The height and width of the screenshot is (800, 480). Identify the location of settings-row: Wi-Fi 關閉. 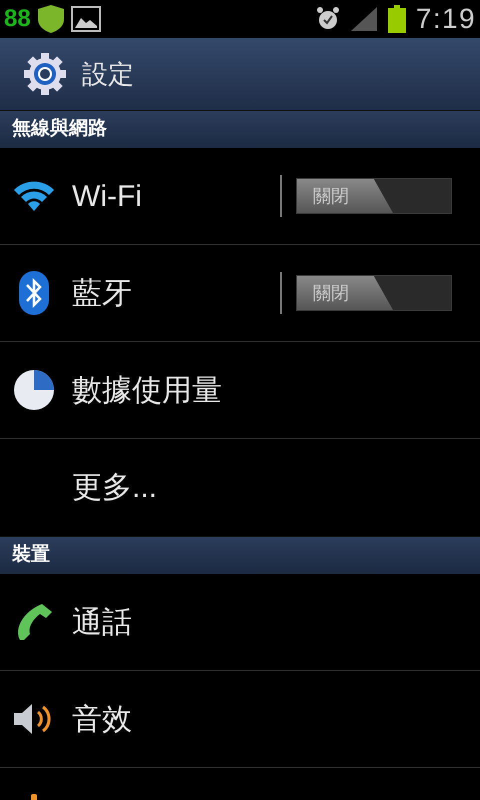
(240, 196).